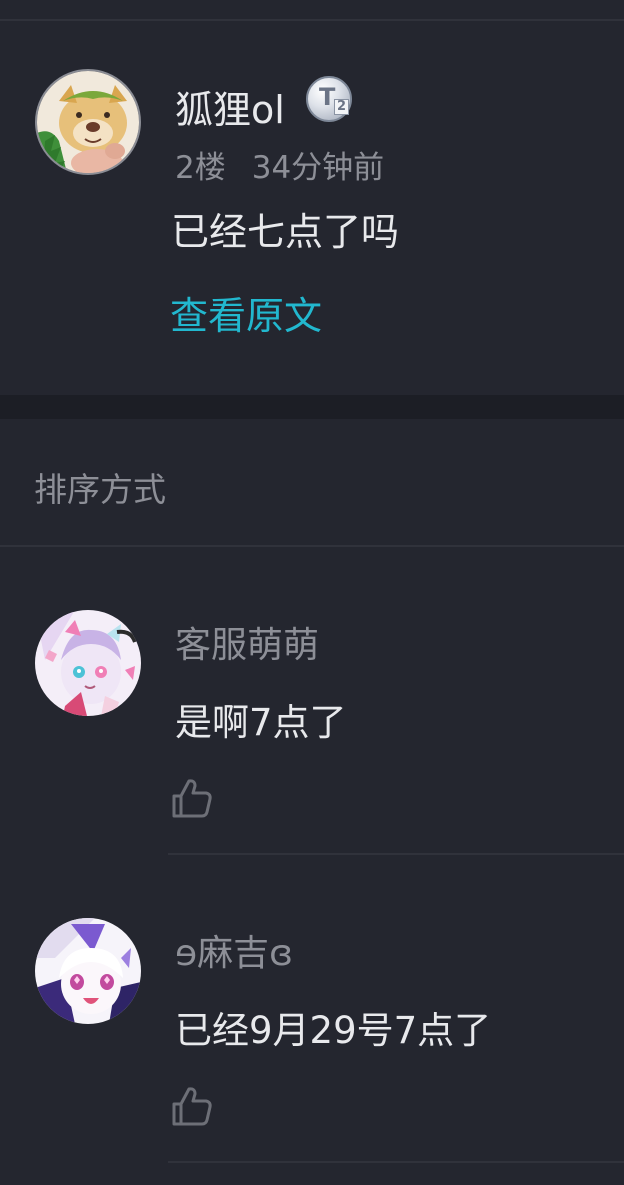 This screenshot has height=1185, width=624. I want to click on post-meta: 2楼 34分钟前, so click(279, 164).